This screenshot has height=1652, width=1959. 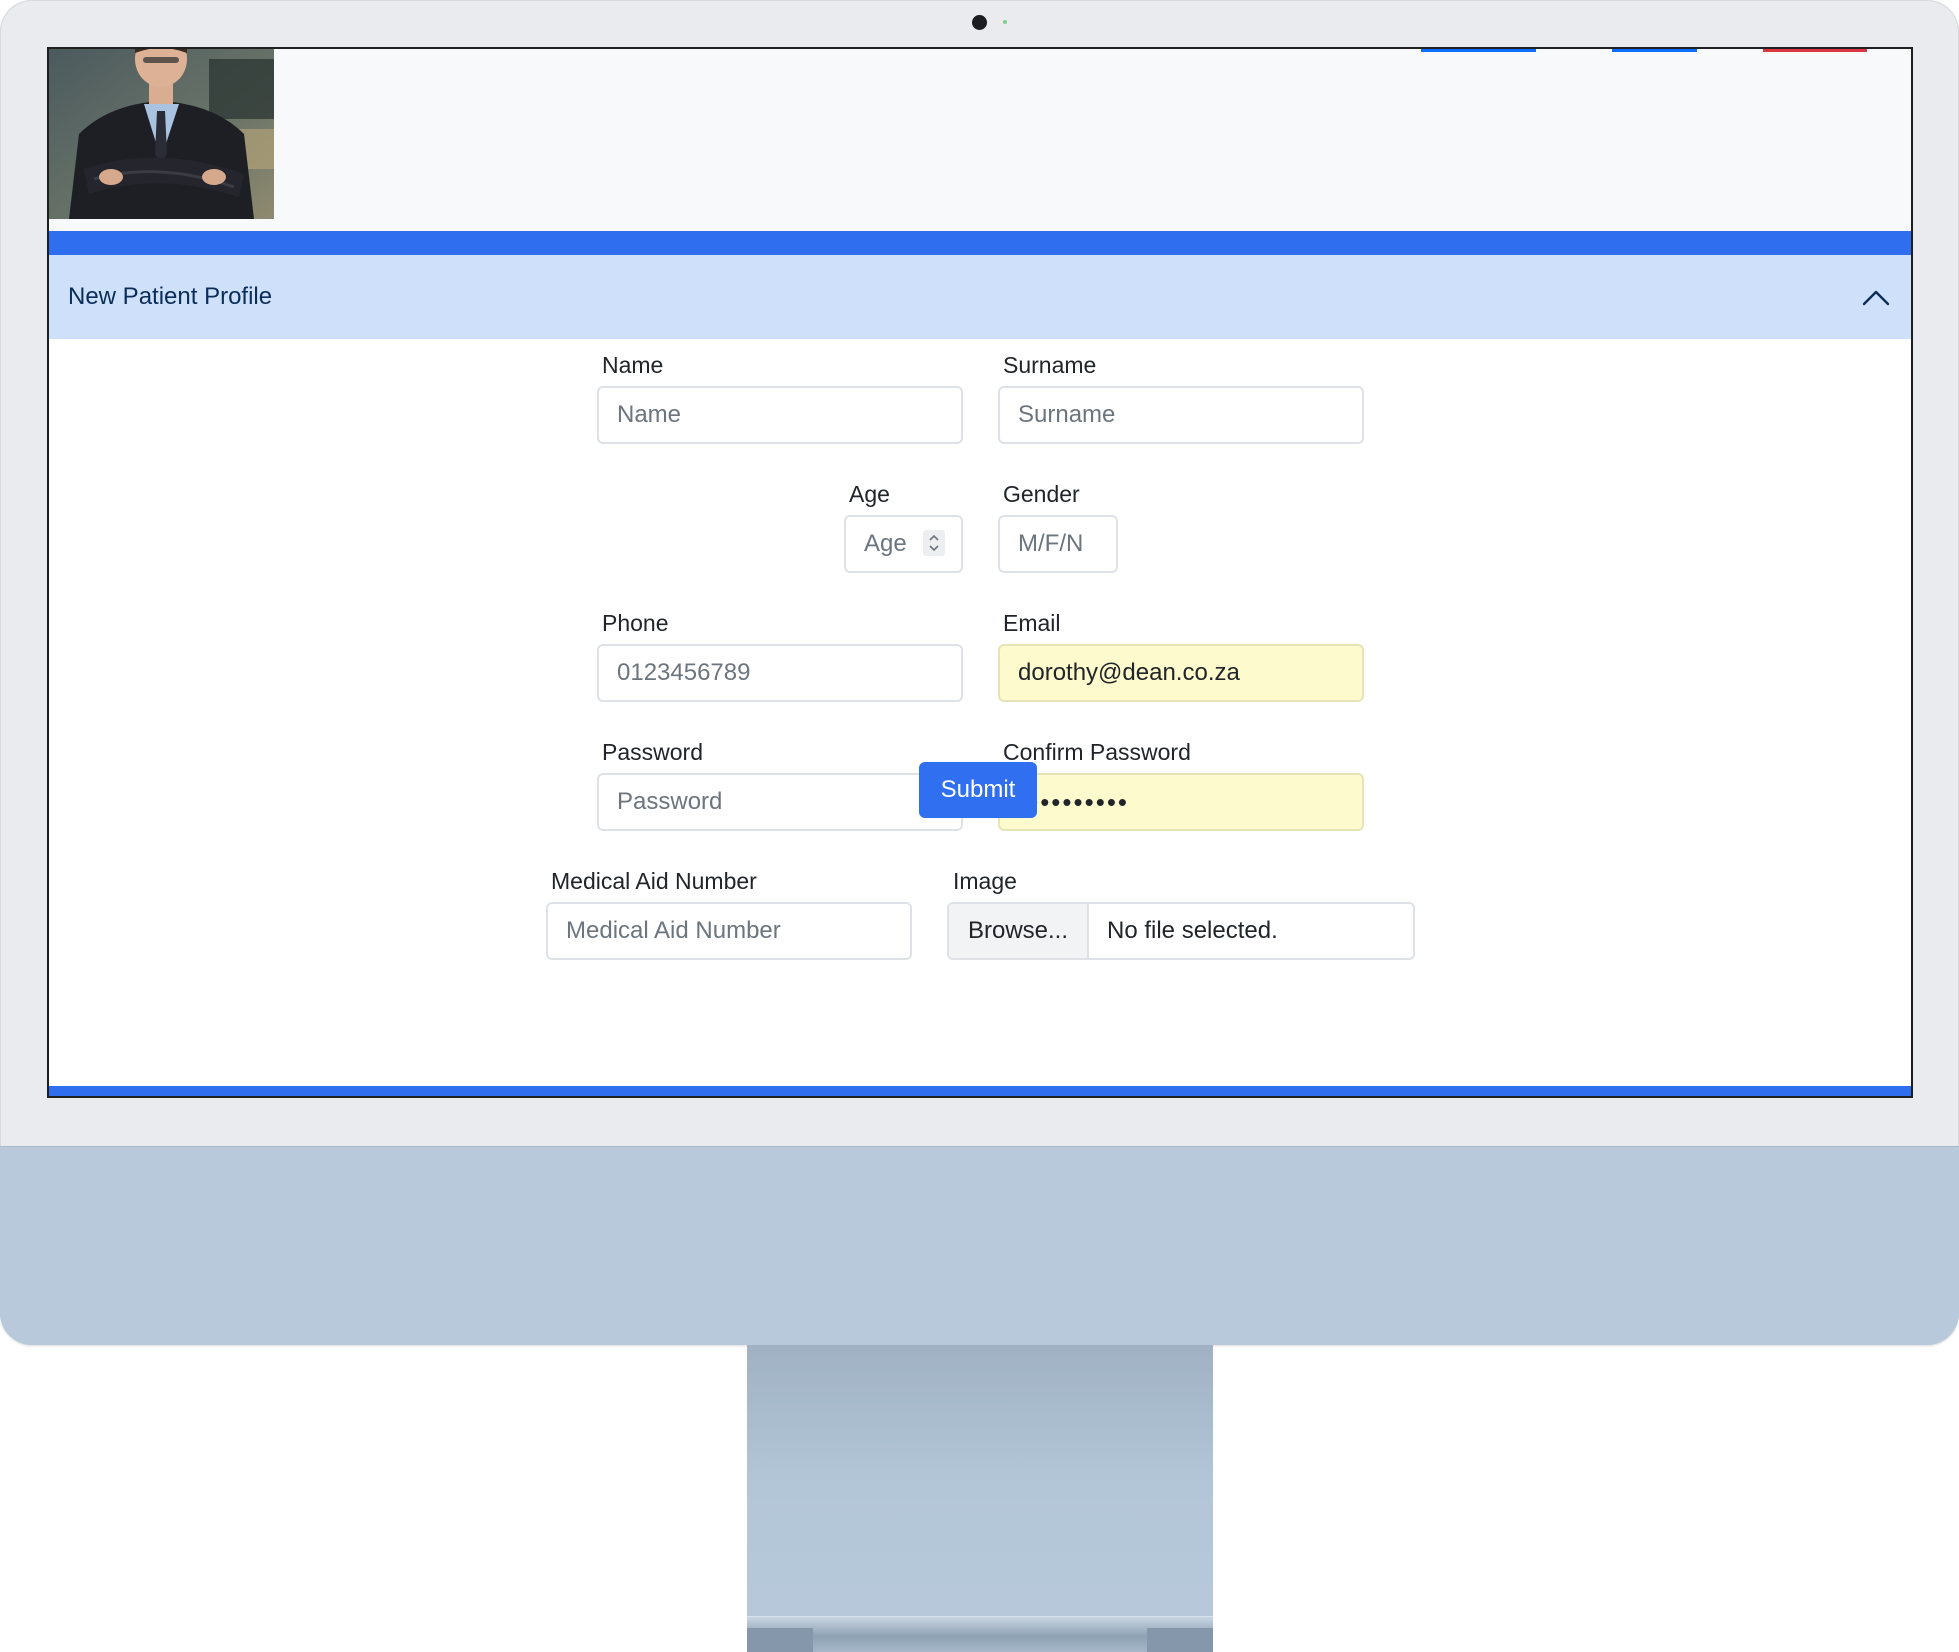 I want to click on phone-input, so click(x=780, y=673).